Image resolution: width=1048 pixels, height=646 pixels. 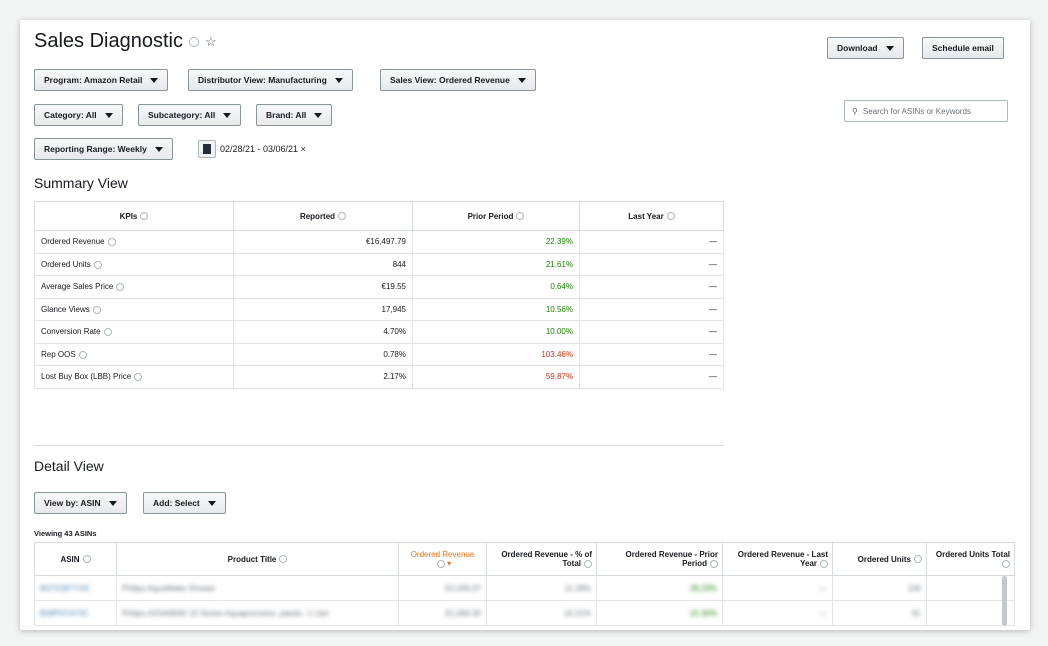 I want to click on table-scrollbar, so click(x=1004, y=601).